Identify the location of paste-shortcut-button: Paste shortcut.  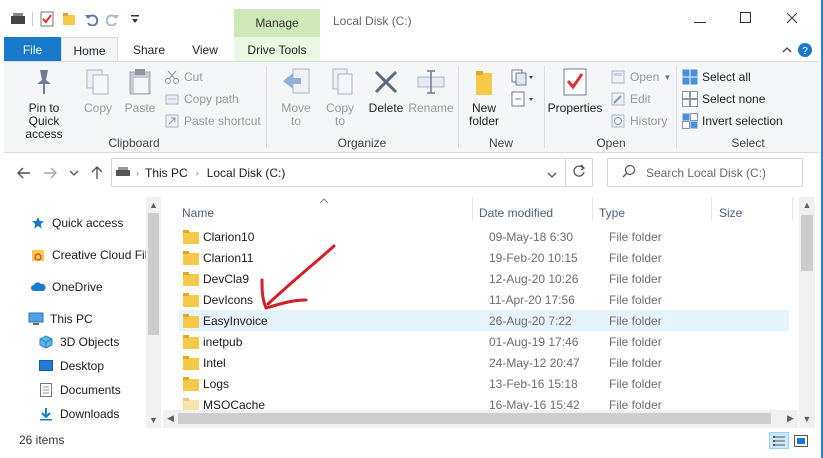
(212, 121).